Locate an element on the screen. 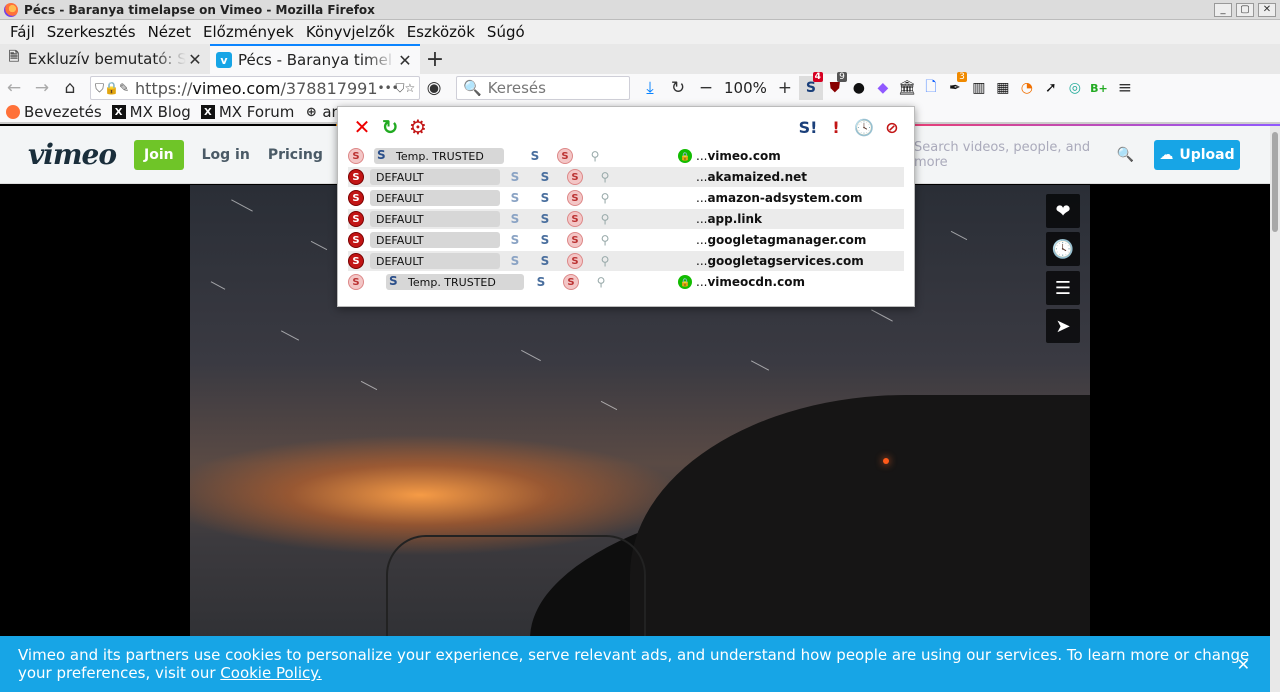 This screenshot has width=1280, height=692. search-bar: 🔍 Keresés is located at coordinates (543, 88).